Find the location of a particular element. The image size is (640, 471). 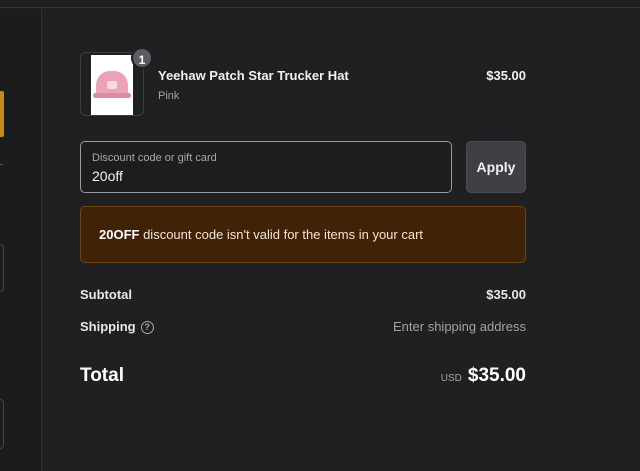

error-code: 20OFF is located at coordinates (119, 234).